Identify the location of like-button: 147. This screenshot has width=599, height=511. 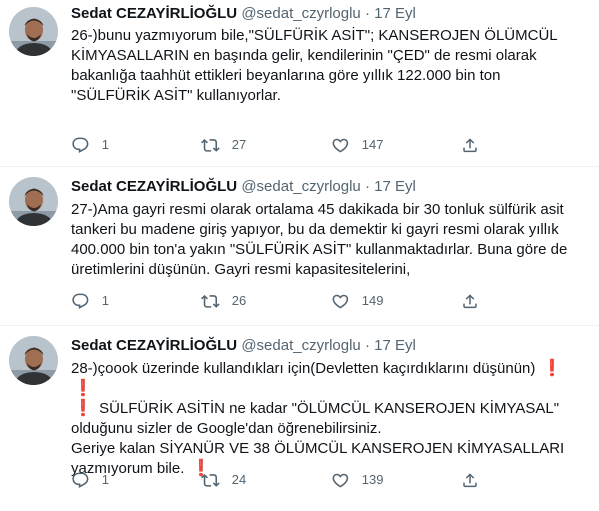
(396, 145).